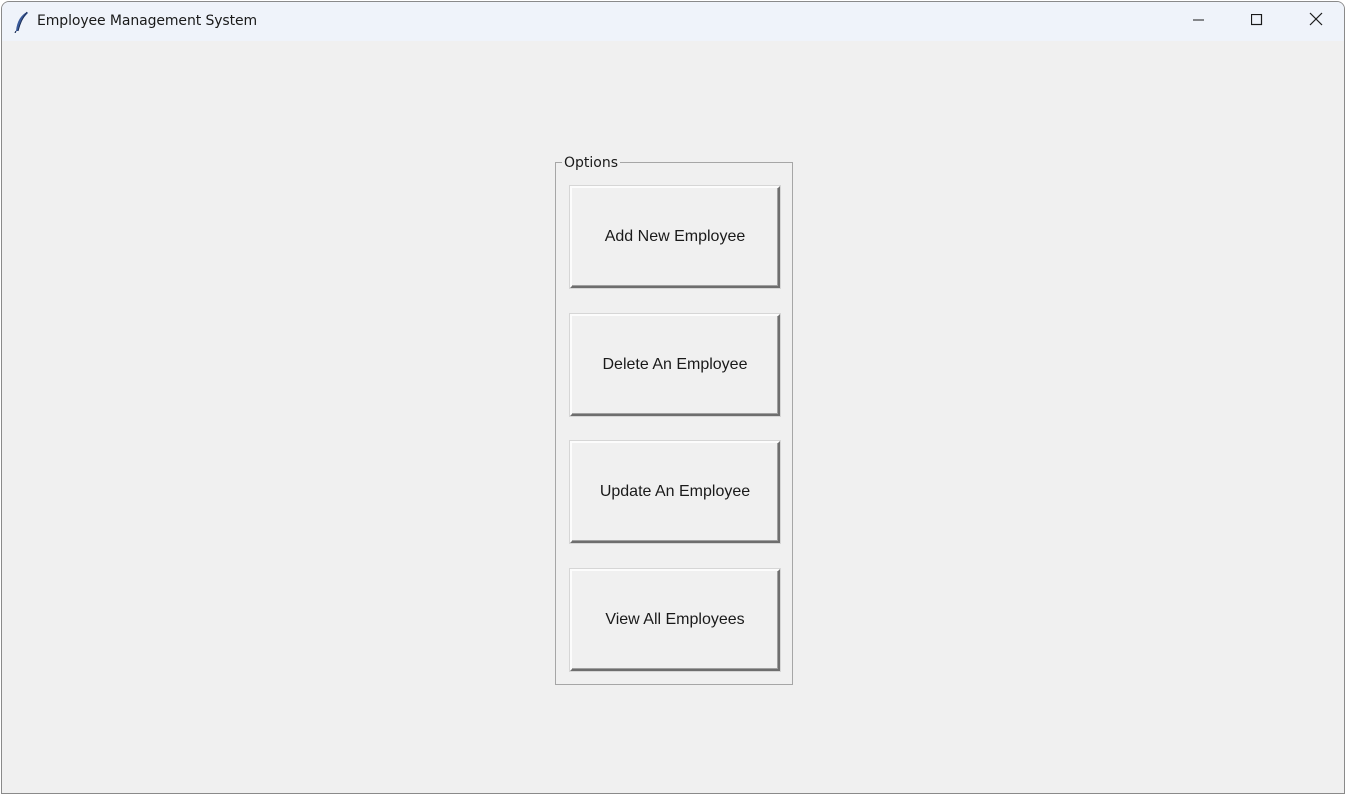  Describe the element at coordinates (22, 22) in the screenshot. I see `feather-icon` at that location.